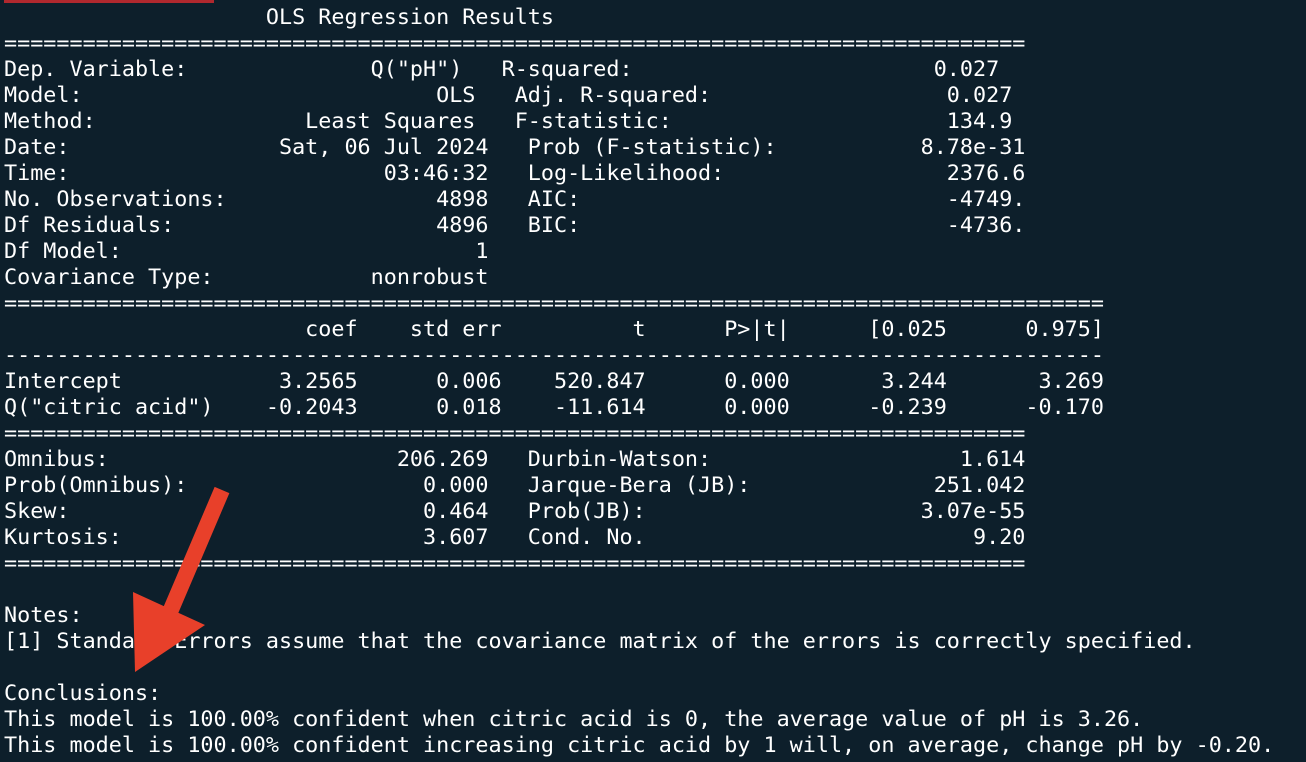 The image size is (1306, 762). I want to click on summary-row: Covariance Type: nonrobust, so click(515, 277).